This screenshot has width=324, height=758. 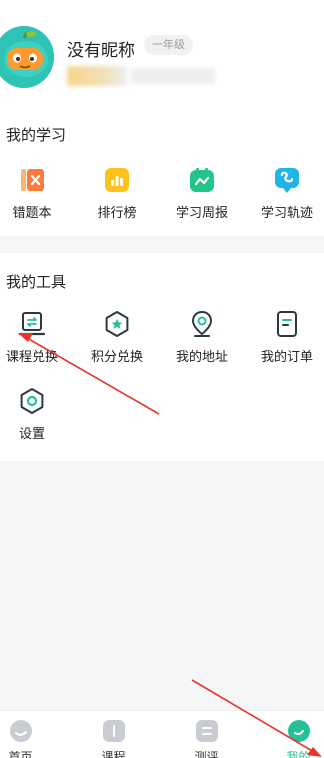 What do you see at coordinates (202, 323) in the screenshot?
I see `address-icon` at bounding box center [202, 323].